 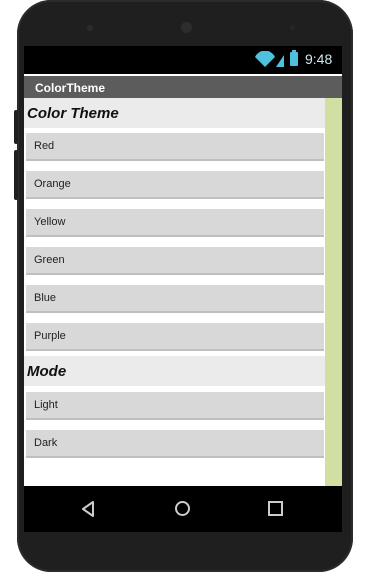 What do you see at coordinates (294, 58) in the screenshot?
I see `battery-icon` at bounding box center [294, 58].